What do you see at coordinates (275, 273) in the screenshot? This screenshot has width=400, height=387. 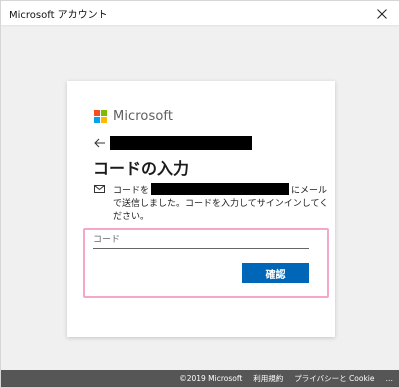 I see `confirm-button: 確認` at bounding box center [275, 273].